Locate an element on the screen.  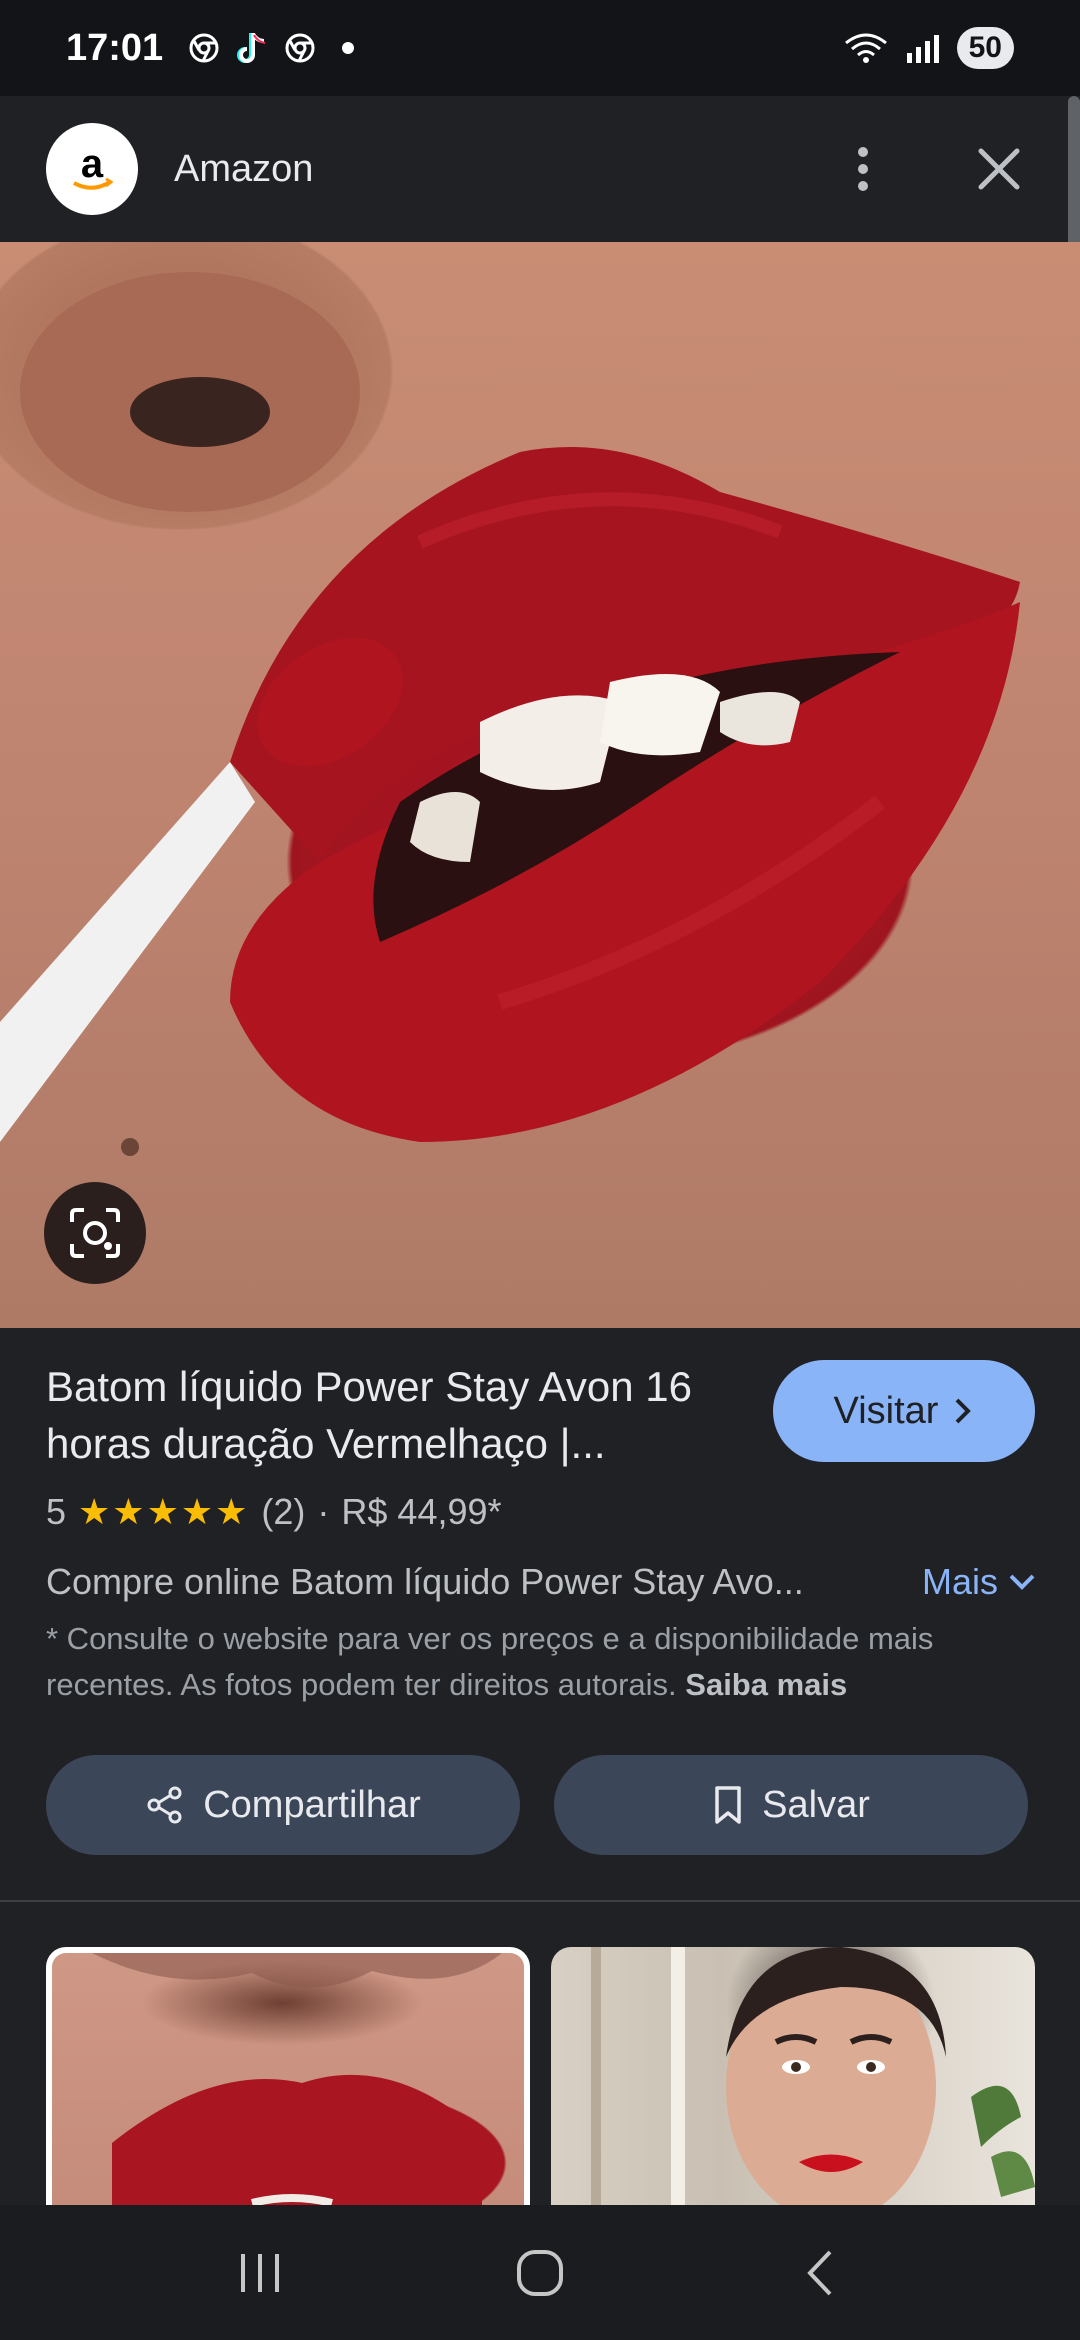
more-button: Mais is located at coordinates (979, 1582).